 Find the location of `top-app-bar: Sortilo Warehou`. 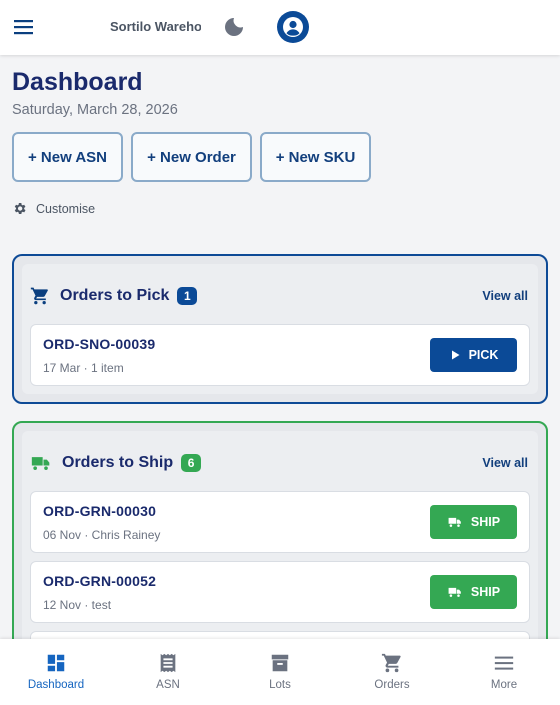

top-app-bar: Sortilo Warehou is located at coordinates (280, 27).